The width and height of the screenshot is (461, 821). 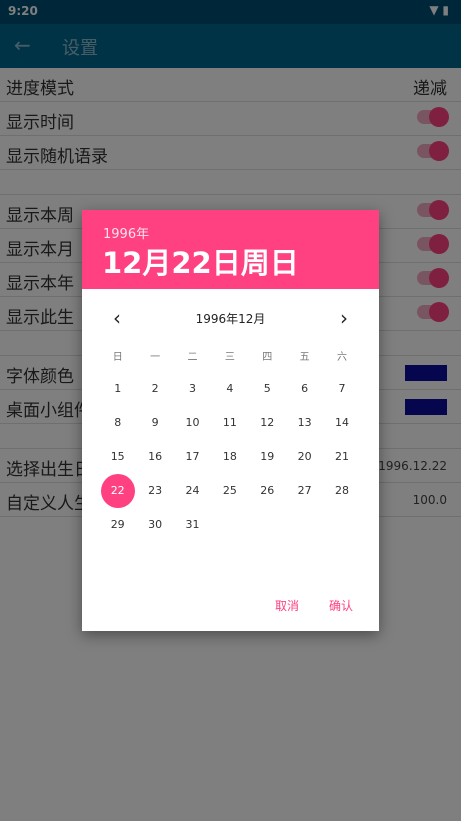 I want to click on day-label: 13, so click(x=304, y=422).